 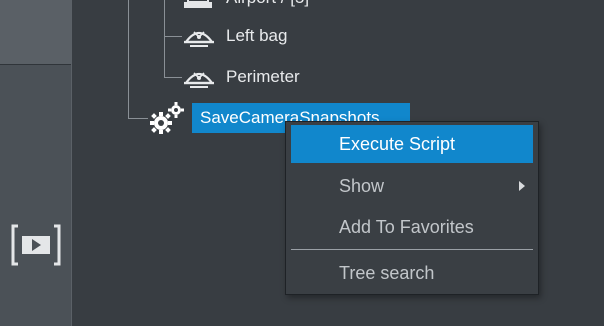 I want to click on menu-item-label: Tree search, so click(x=387, y=273).